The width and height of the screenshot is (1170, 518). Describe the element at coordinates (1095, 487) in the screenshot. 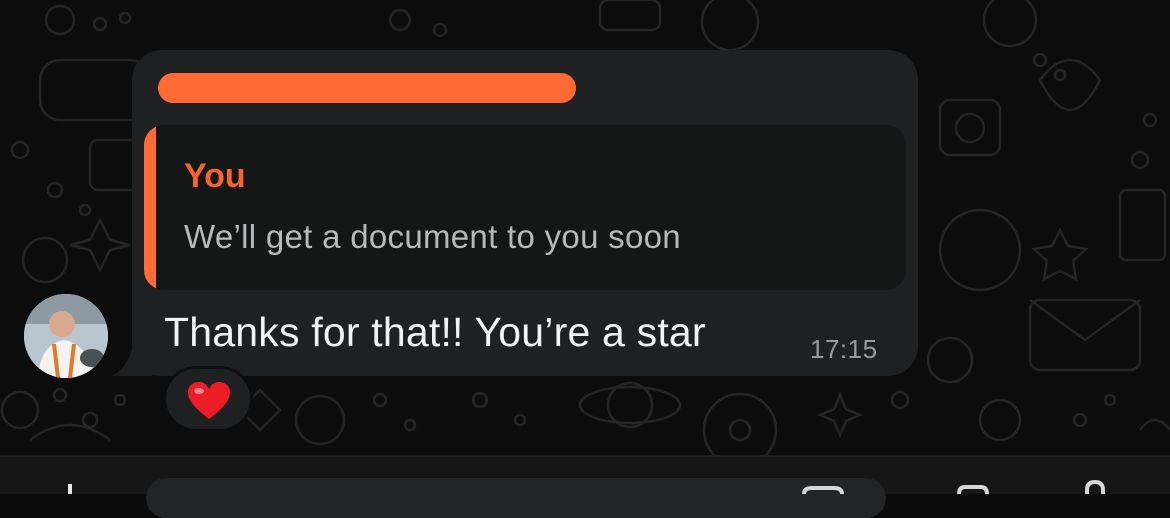

I see `mic-icon` at that location.